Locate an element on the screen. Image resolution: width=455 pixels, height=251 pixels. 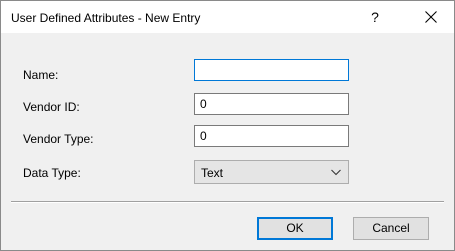
vendor-id-field is located at coordinates (271, 104).